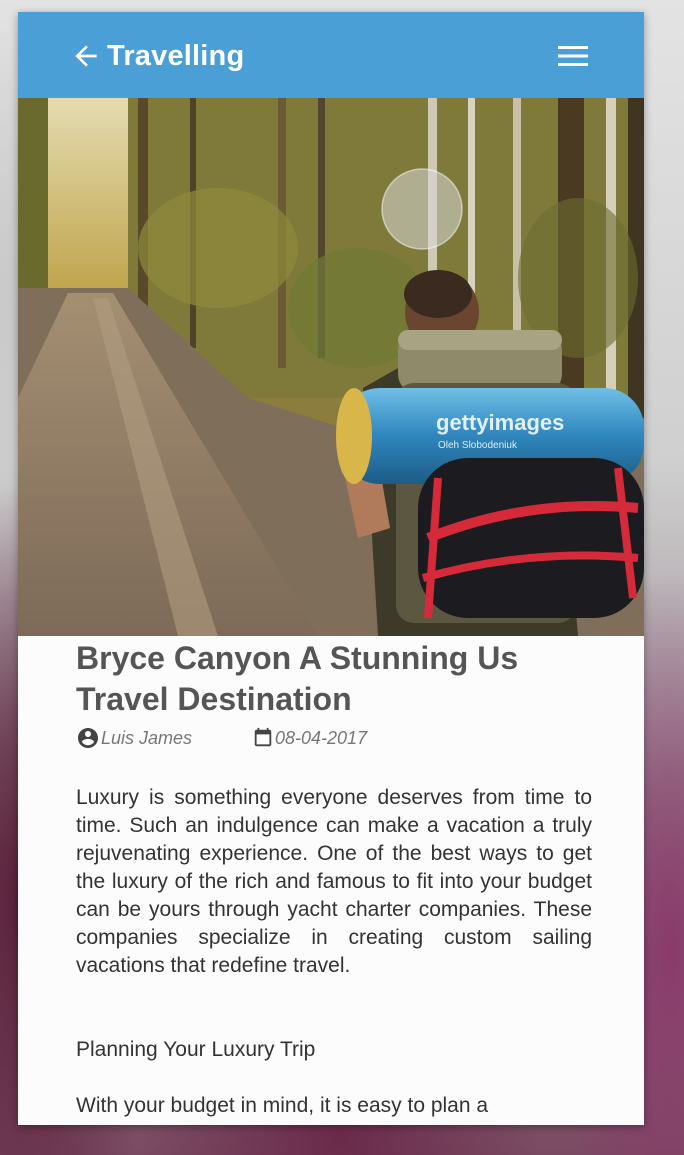 This screenshot has height=1155, width=684. Describe the element at coordinates (331, 55) in the screenshot. I see `app-bar: Travelling` at that location.